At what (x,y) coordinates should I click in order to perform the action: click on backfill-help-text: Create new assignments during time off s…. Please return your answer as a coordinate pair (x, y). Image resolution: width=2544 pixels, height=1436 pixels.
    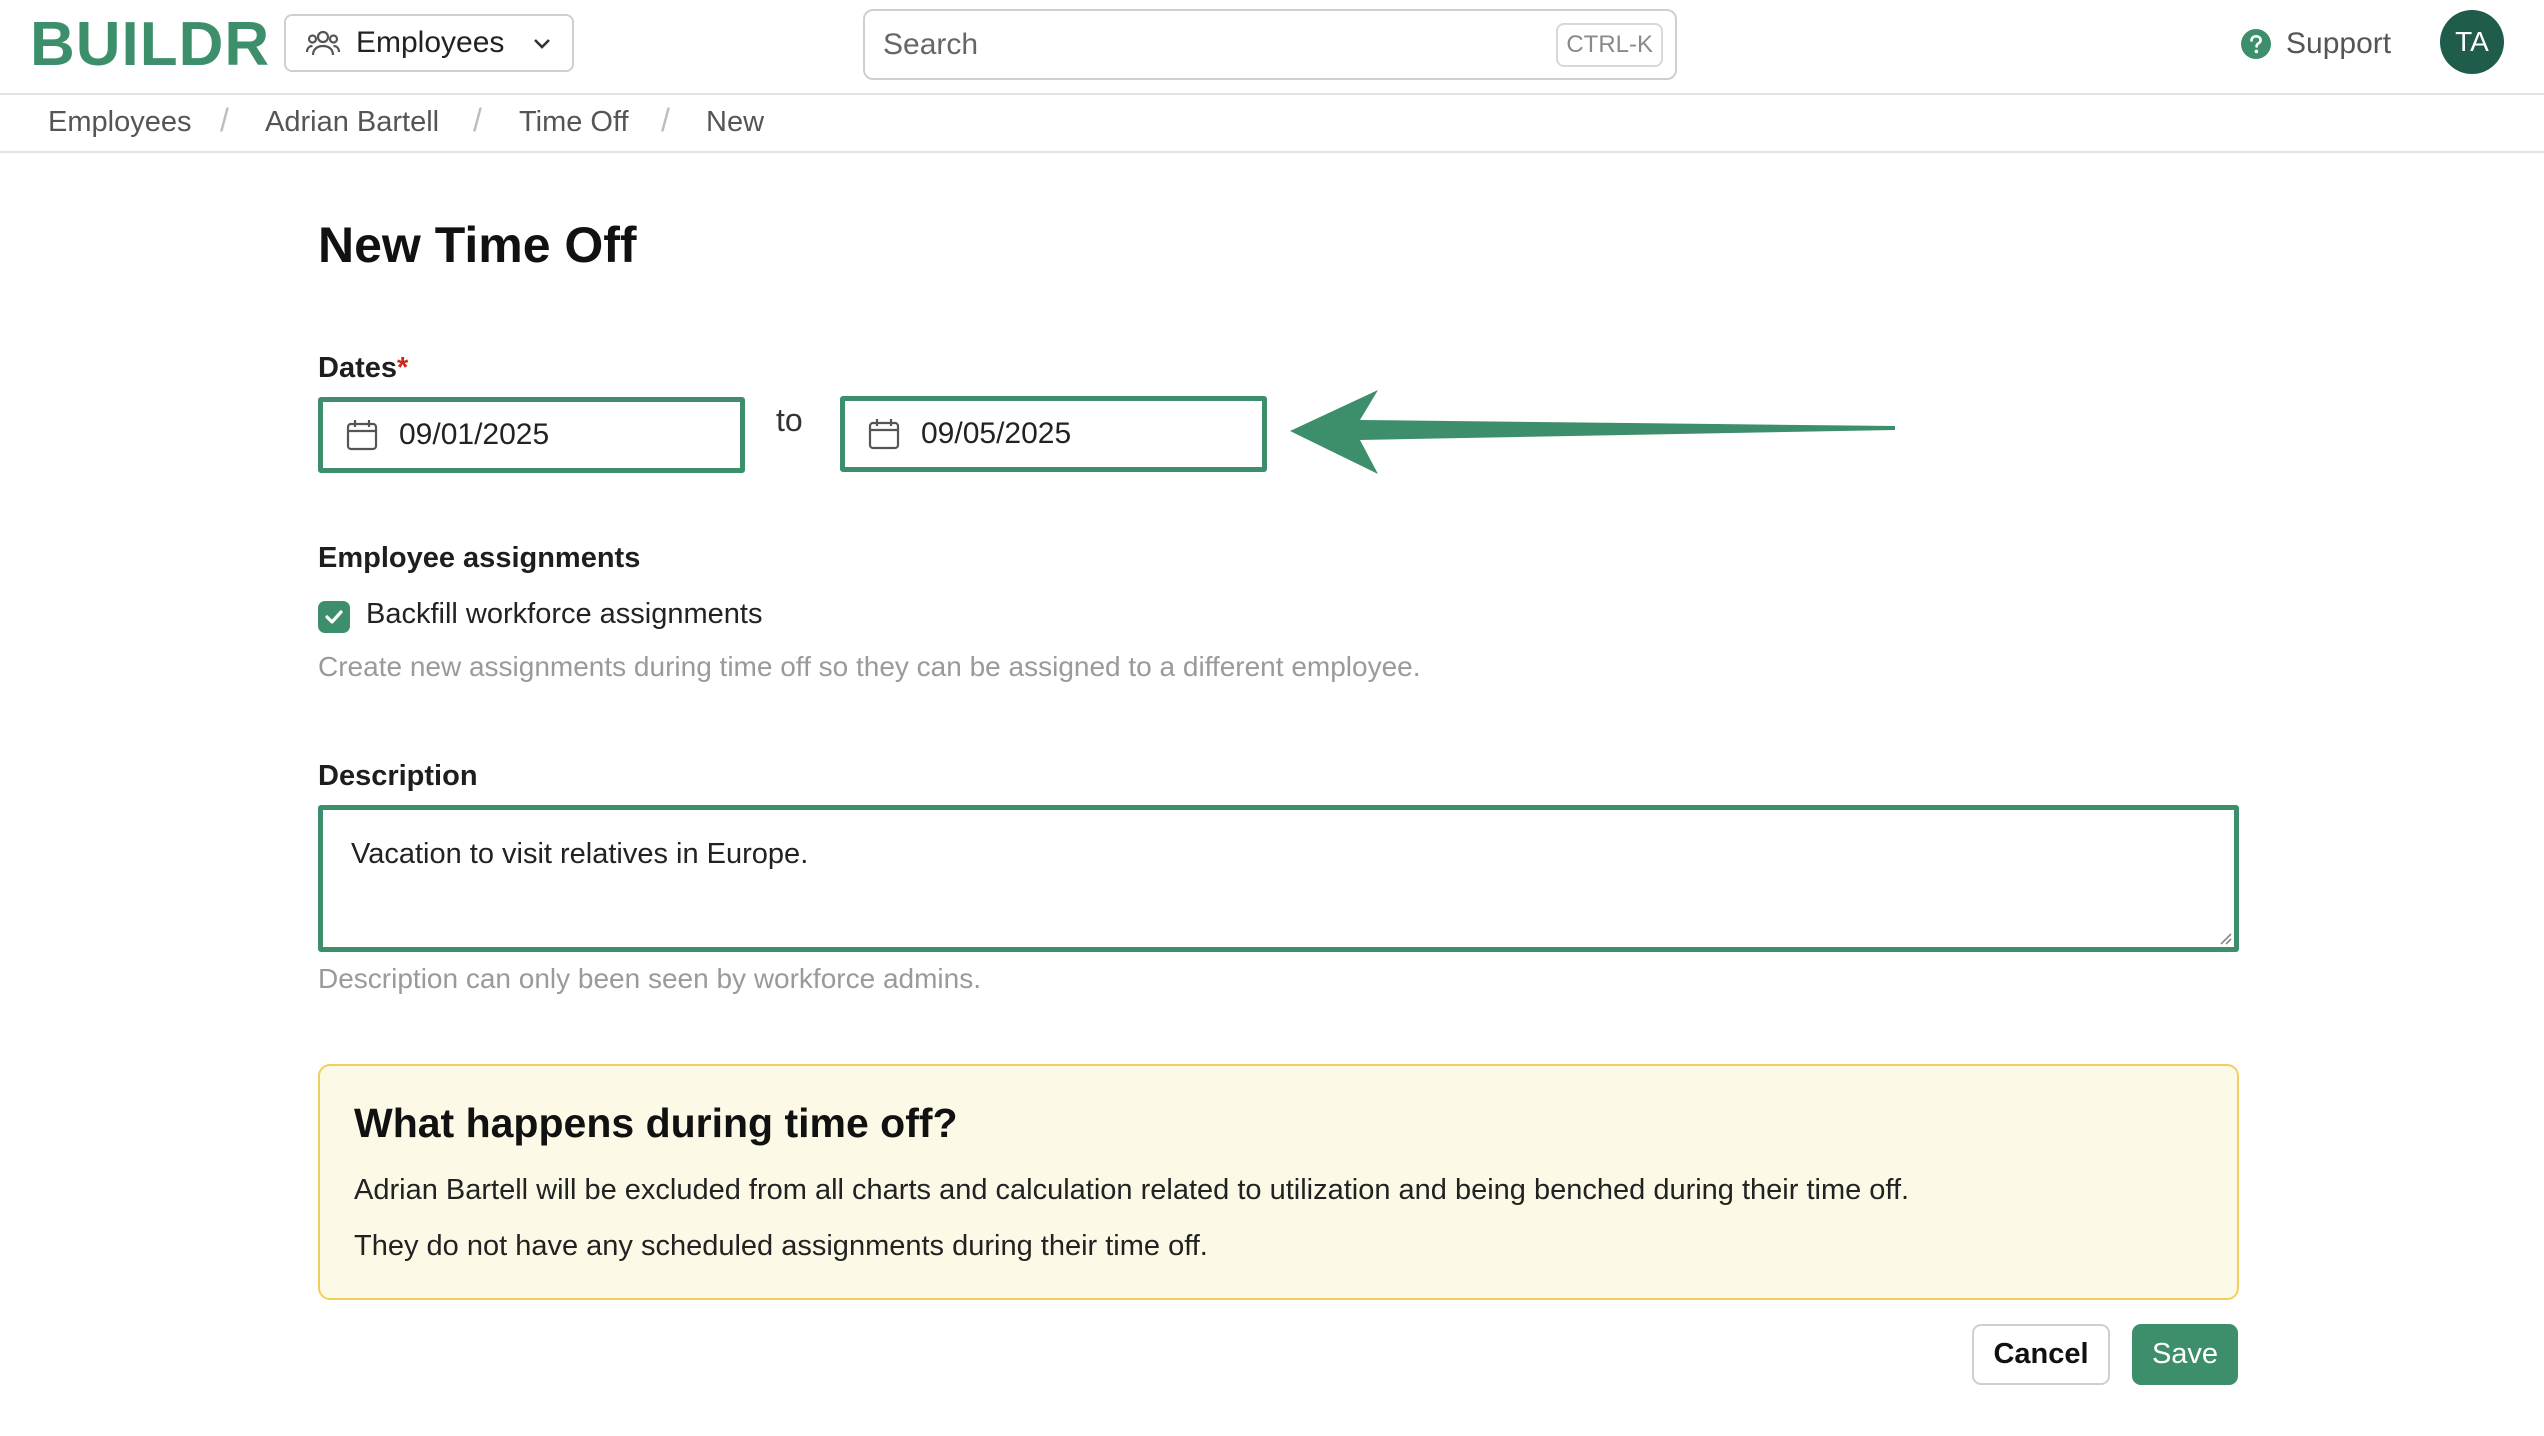
    Looking at the image, I should click on (869, 666).